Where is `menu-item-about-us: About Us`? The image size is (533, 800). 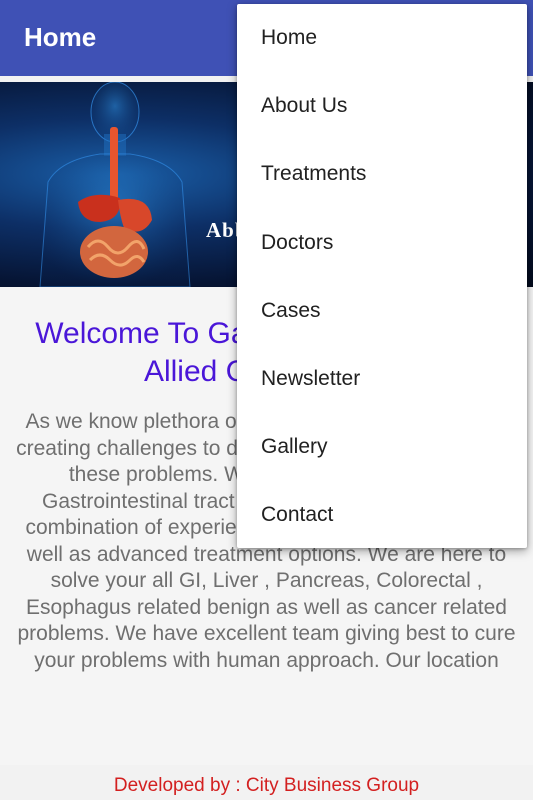
menu-item-about-us: About Us is located at coordinates (382, 106).